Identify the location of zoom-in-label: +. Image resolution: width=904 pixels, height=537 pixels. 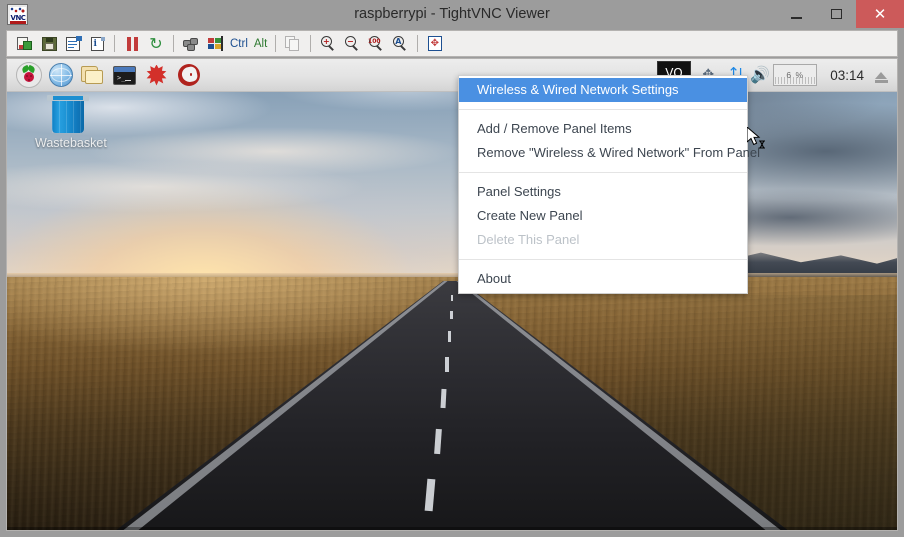
(326, 41).